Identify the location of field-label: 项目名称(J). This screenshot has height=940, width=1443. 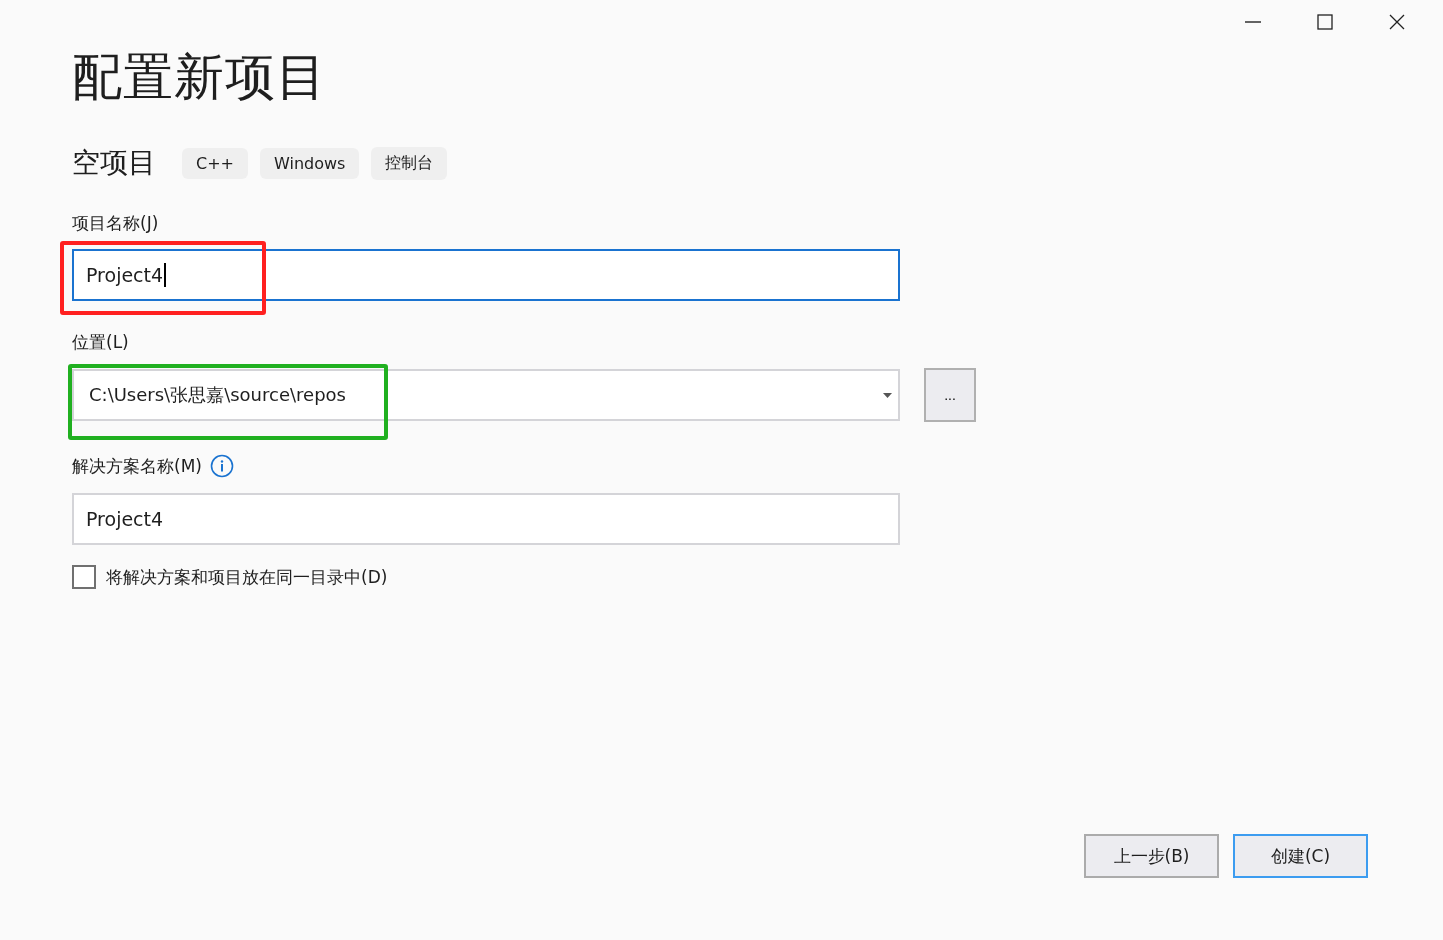
(116, 223).